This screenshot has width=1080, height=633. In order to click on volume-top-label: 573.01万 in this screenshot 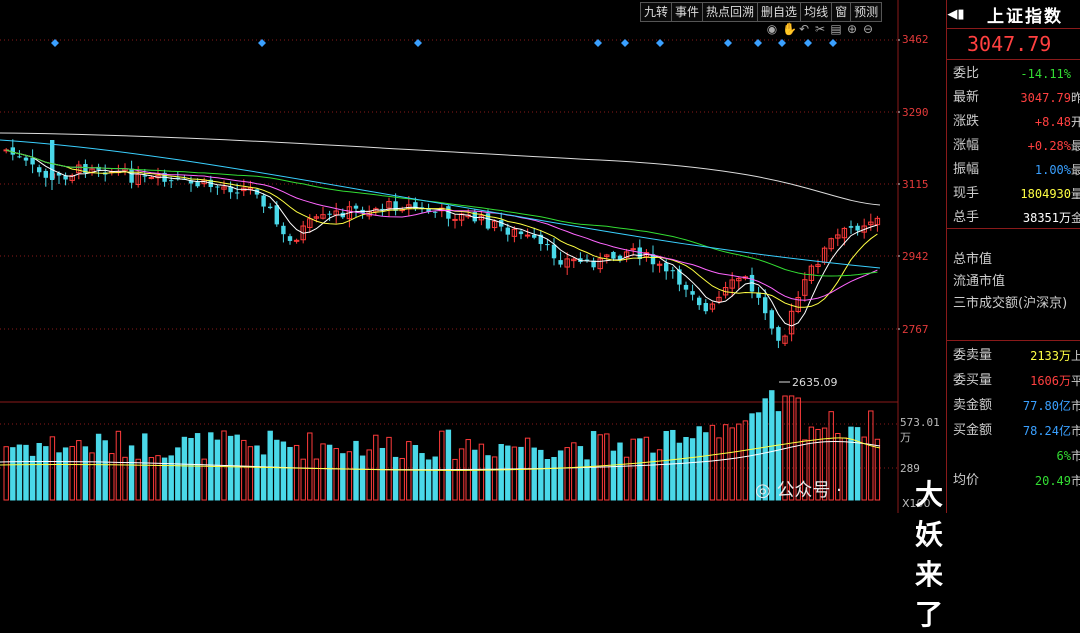, I will do `click(920, 430)`.